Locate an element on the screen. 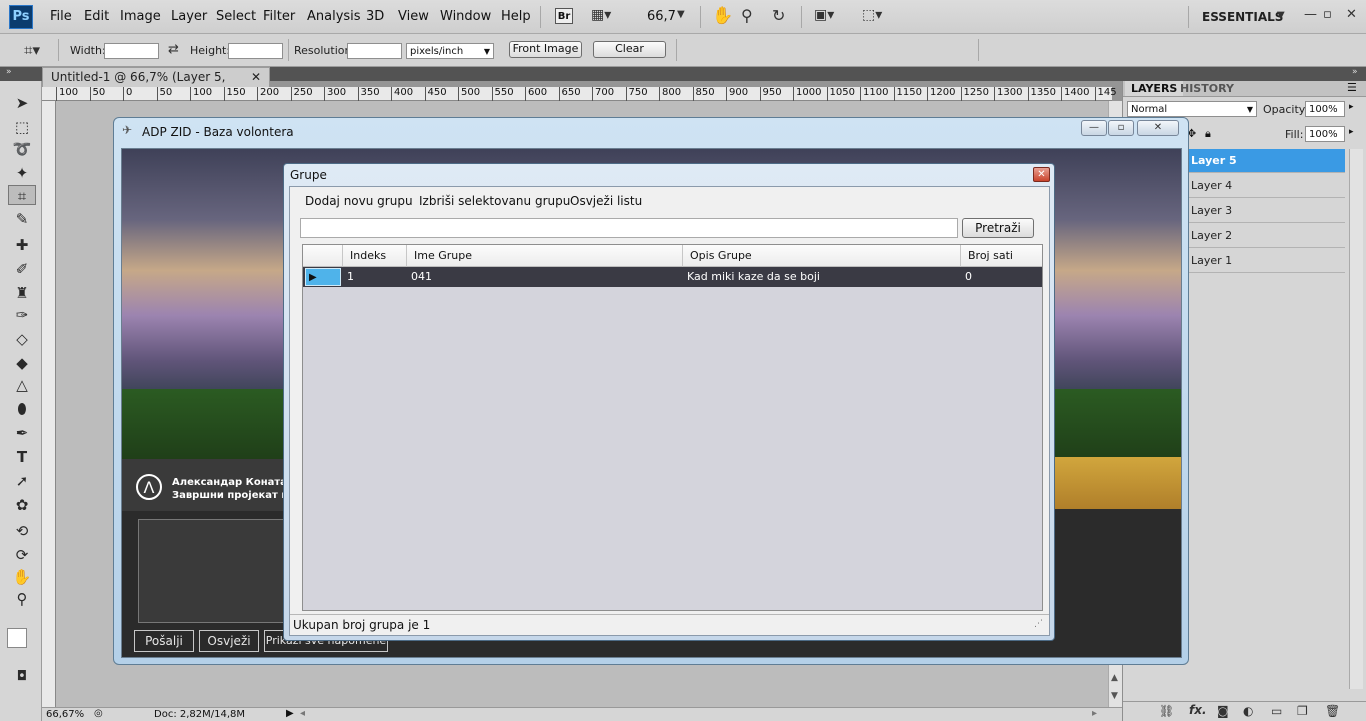 Image resolution: width=1366 pixels, height=721 pixels. zoom-tool-icon: ⚲ is located at coordinates (747, 15).